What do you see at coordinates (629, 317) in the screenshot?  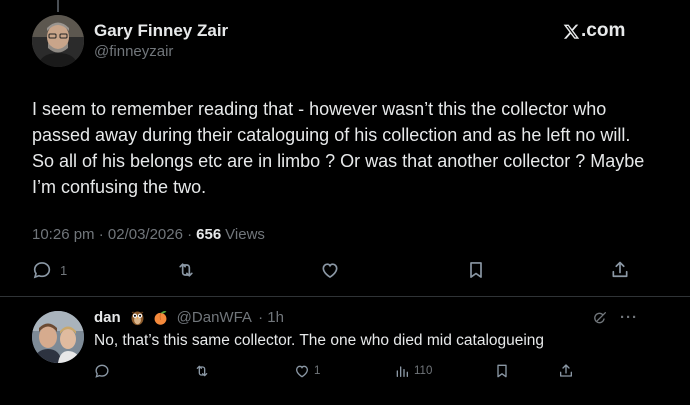 I see `more-icon: ···` at bounding box center [629, 317].